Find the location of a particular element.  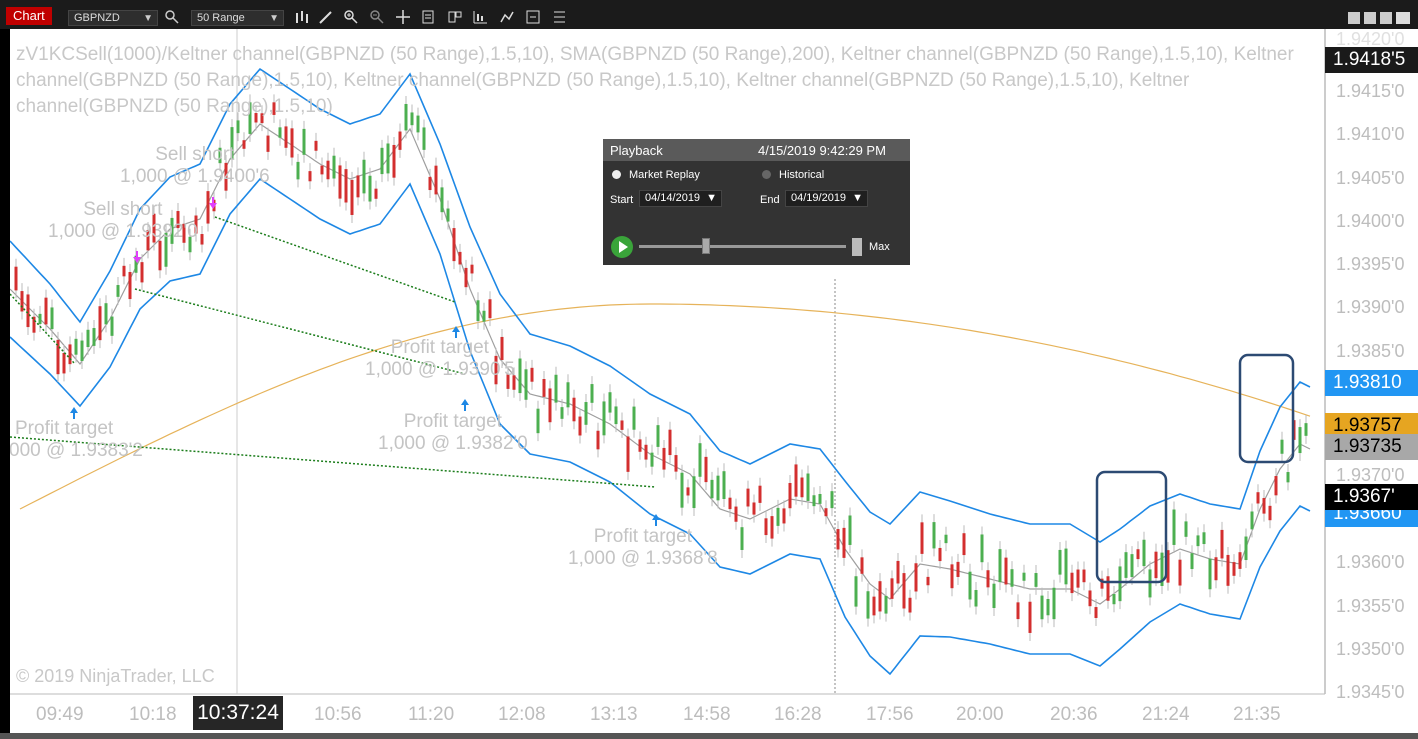

market-replay-radio is located at coordinates (616, 174).